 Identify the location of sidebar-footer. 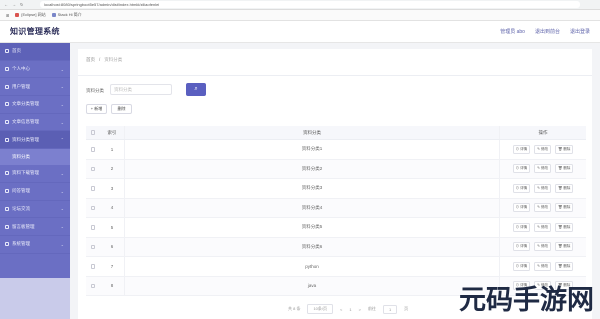
(35, 298).